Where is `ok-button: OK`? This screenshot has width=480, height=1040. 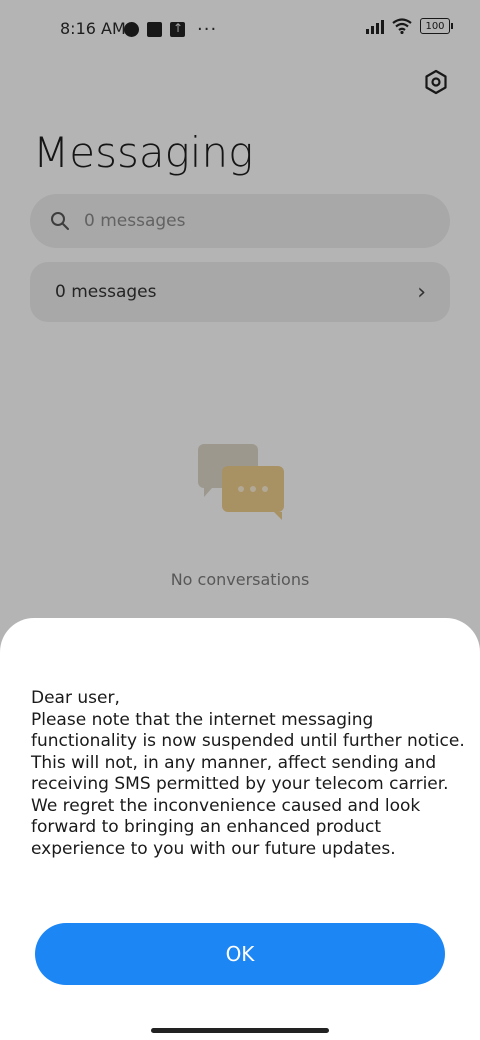
ok-button: OK is located at coordinates (240, 954).